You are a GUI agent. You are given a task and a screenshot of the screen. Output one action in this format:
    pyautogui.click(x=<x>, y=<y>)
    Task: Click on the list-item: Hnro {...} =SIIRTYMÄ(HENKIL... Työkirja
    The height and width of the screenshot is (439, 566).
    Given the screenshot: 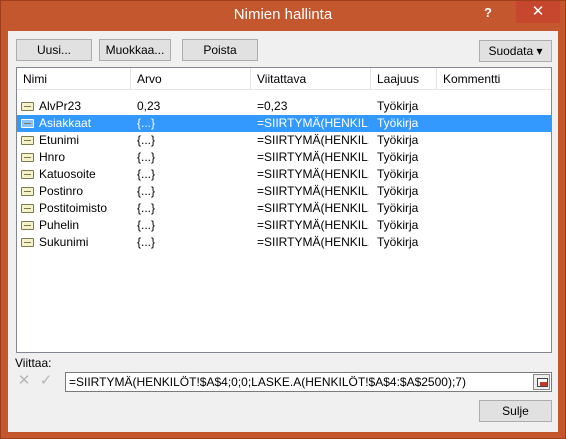 What is the action you would take?
    pyautogui.click(x=284, y=157)
    